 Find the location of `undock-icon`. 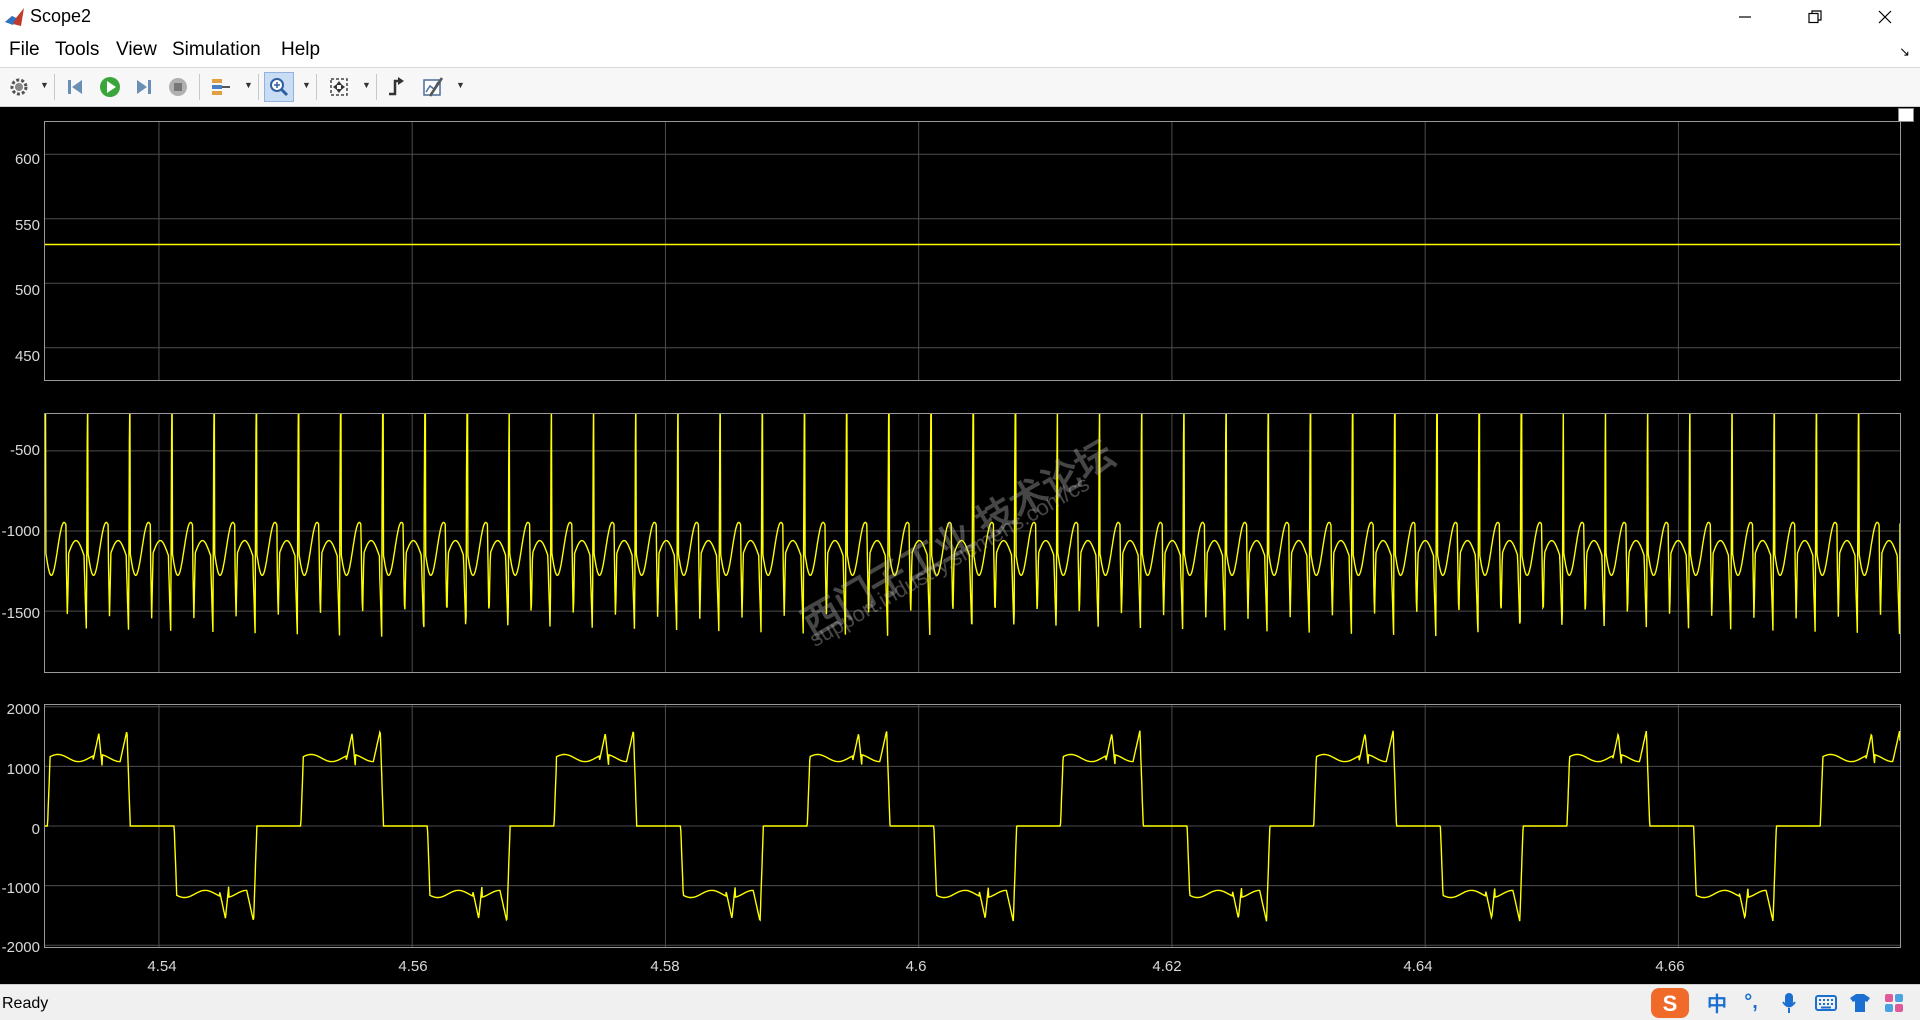

undock-icon is located at coordinates (1906, 115).